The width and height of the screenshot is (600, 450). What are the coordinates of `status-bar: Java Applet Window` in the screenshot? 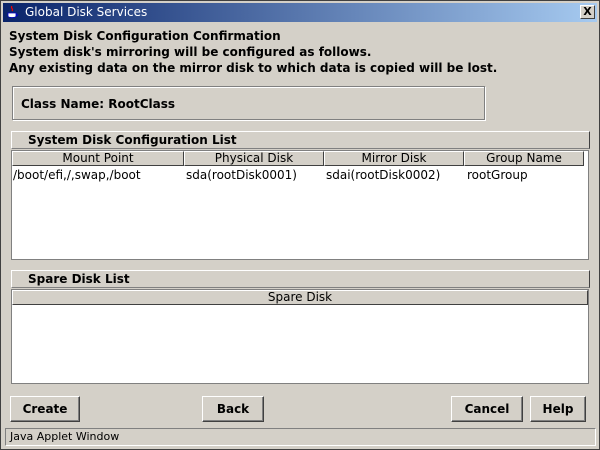 It's located at (300, 437).